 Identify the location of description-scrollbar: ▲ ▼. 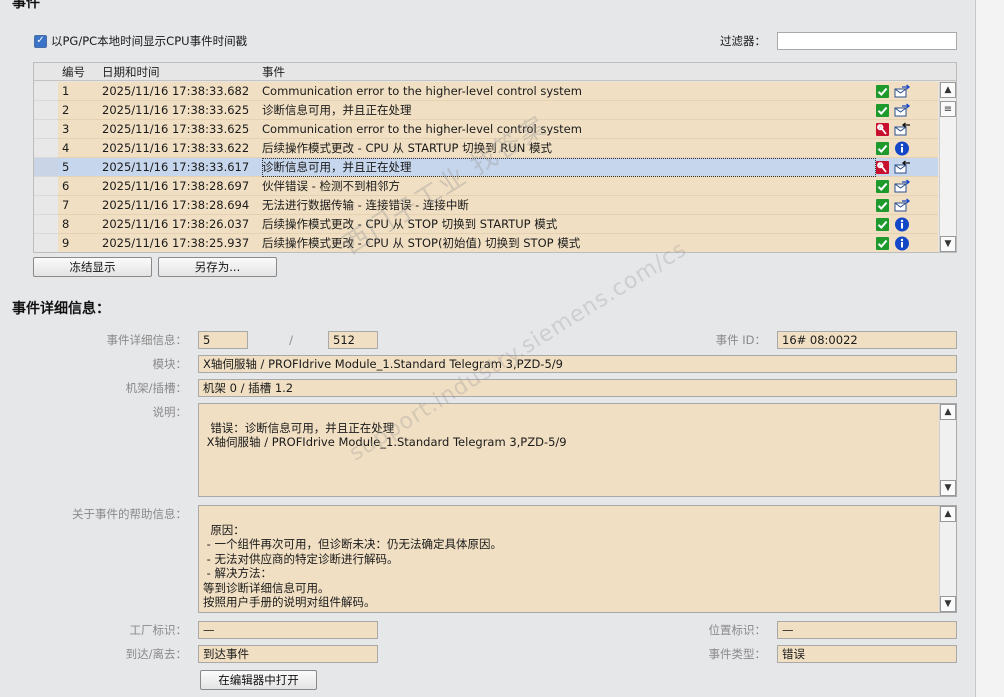
(947, 450).